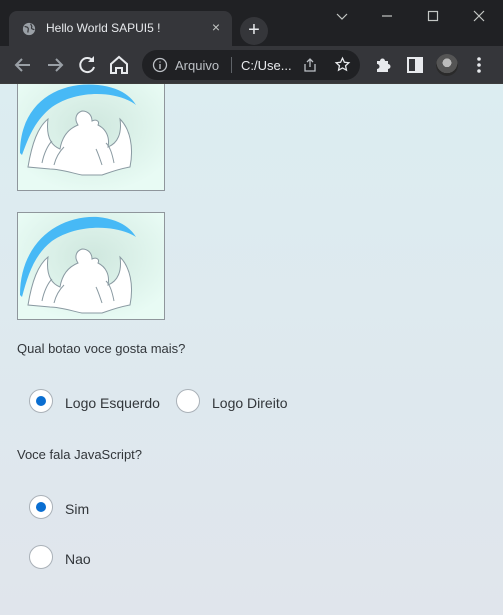  What do you see at coordinates (432, 15) in the screenshot?
I see `maximize-icon` at bounding box center [432, 15].